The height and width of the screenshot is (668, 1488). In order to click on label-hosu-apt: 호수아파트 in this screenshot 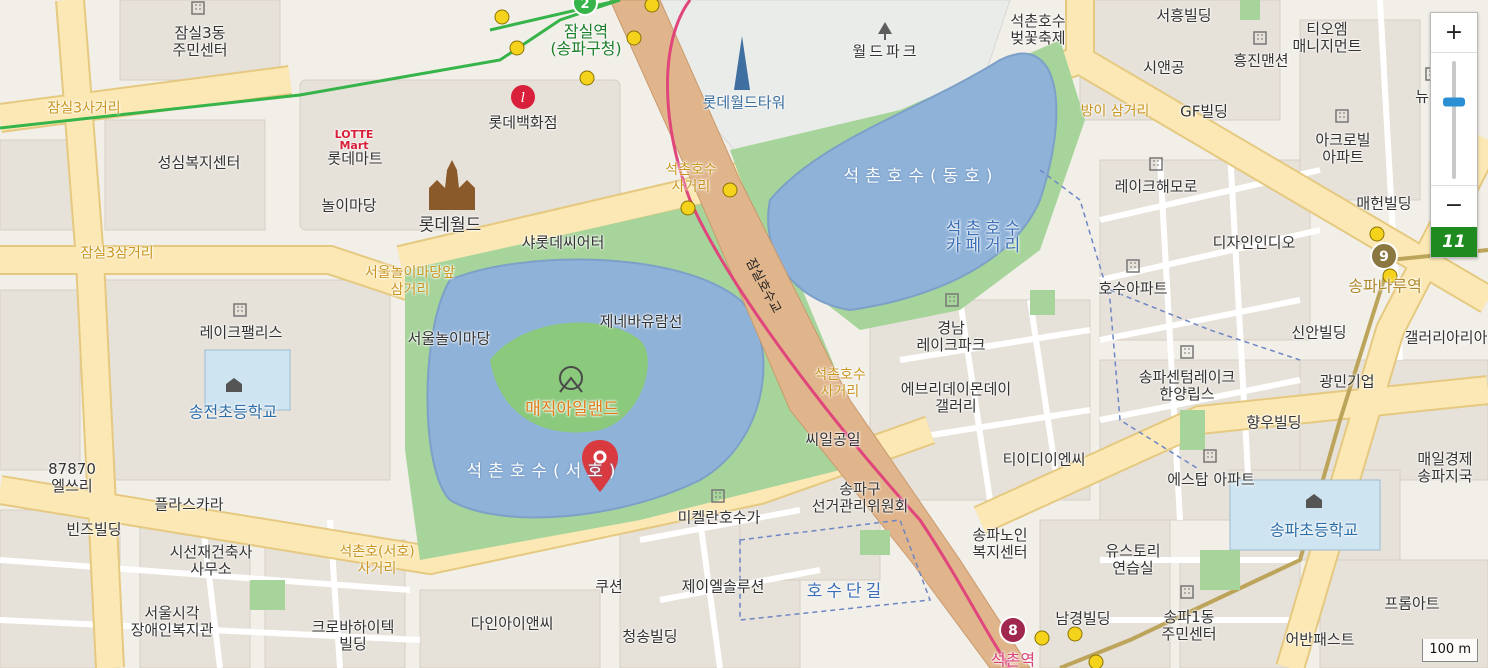, I will do `click(1132, 289)`.